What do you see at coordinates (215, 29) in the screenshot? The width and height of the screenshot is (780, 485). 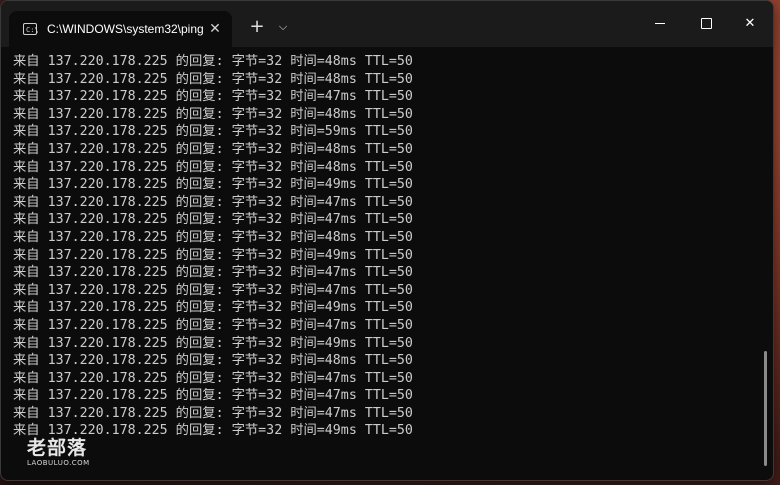 I see `close-tab-icon: ✕` at bounding box center [215, 29].